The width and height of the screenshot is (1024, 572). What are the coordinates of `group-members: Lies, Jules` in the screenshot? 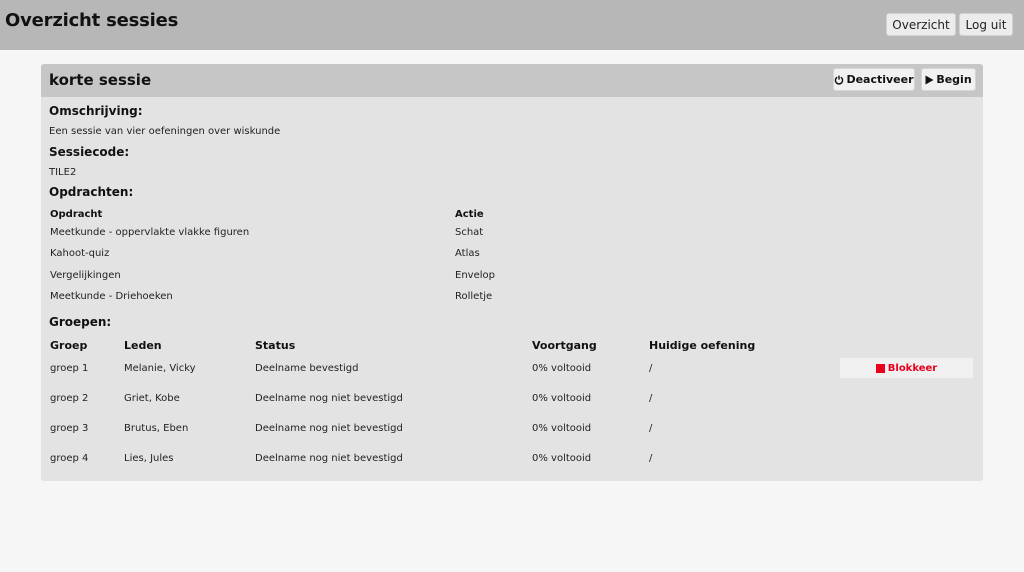 It's located at (149, 458).